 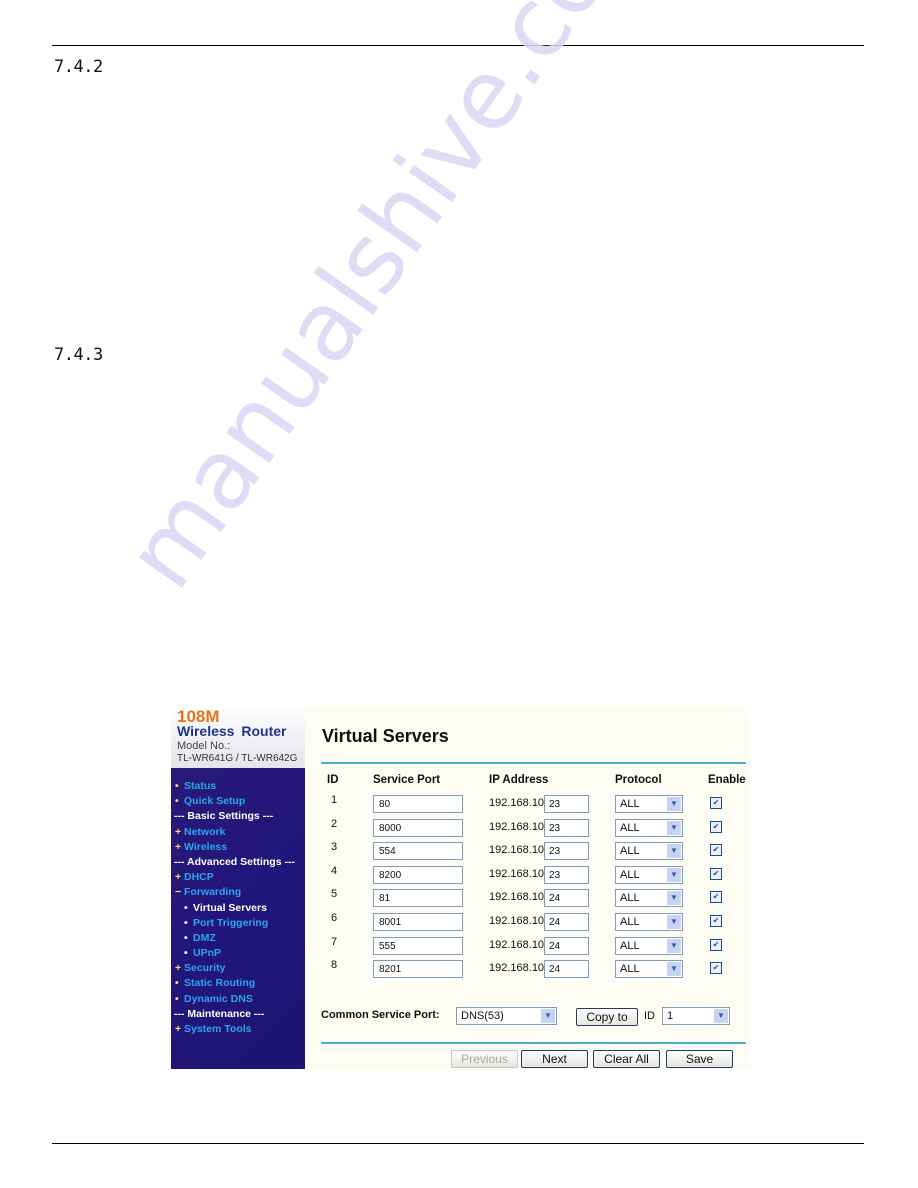 I want to click on sidebar-item-label: --- Basic Settings ---, so click(x=224, y=816).